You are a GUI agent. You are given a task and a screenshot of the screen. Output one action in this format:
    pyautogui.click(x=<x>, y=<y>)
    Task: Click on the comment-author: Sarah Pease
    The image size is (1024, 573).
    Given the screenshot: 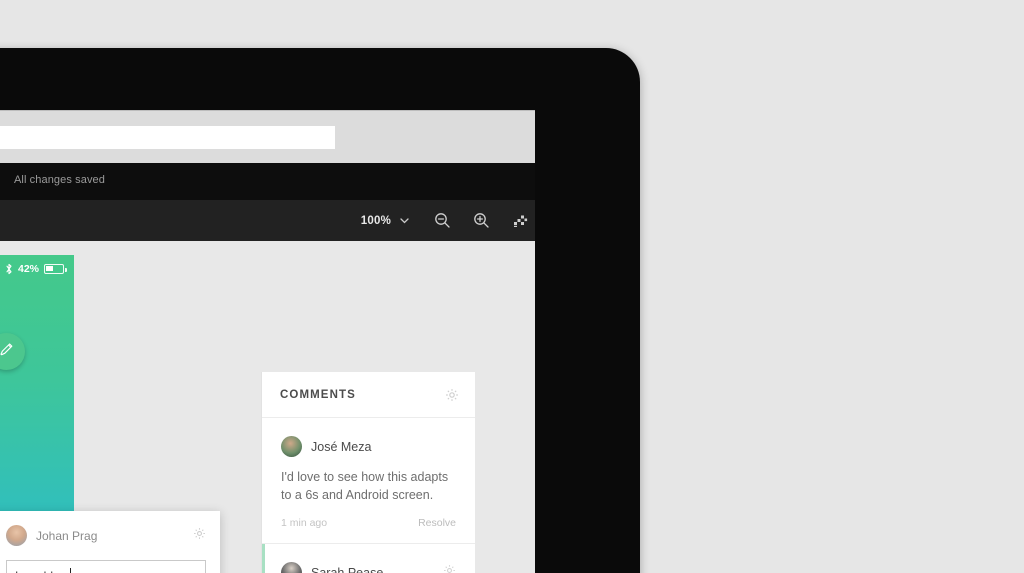 What is the action you would take?
    pyautogui.click(x=347, y=569)
    